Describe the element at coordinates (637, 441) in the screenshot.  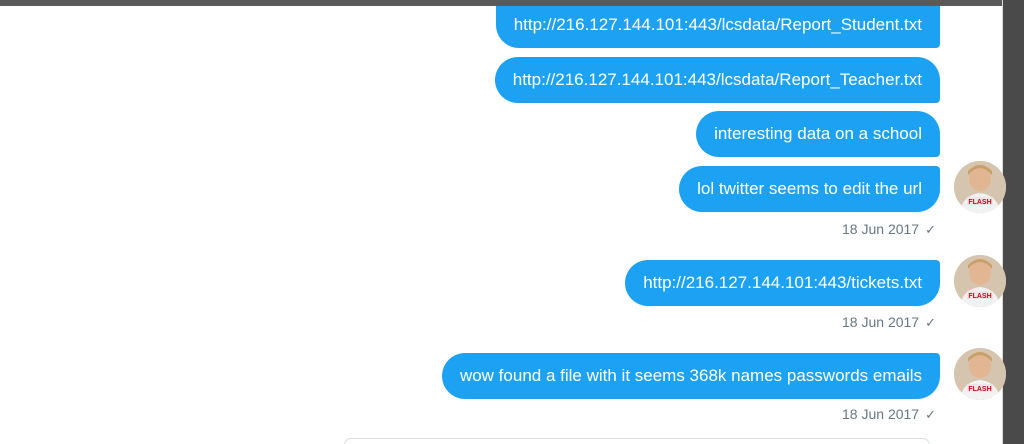
I see `message-composer` at that location.